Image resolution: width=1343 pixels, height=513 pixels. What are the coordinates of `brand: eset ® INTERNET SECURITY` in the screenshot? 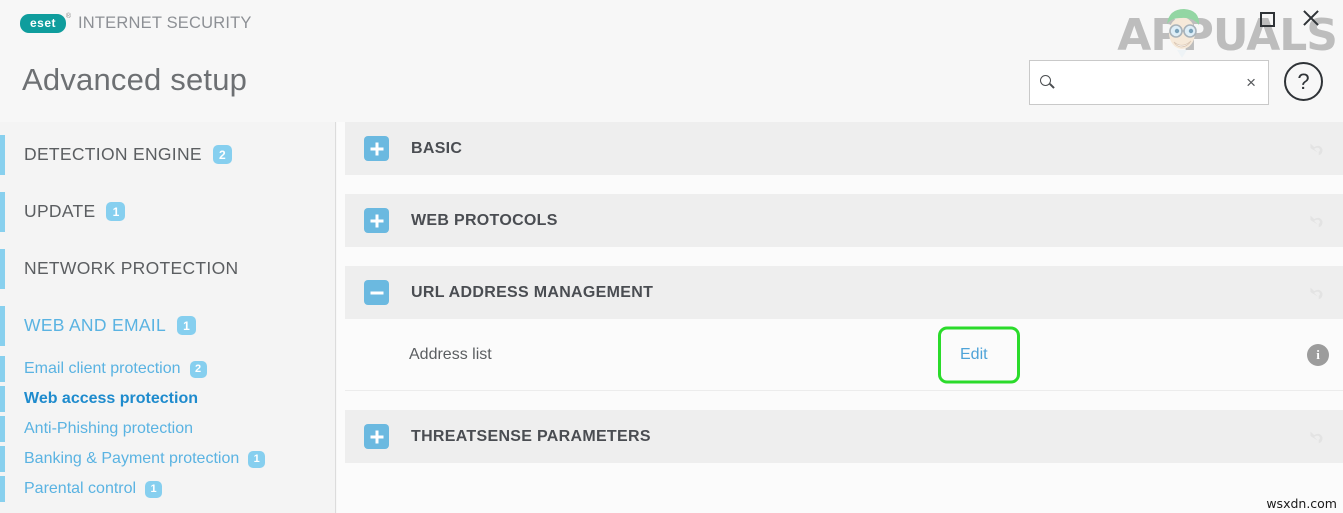 It's located at (126, 23).